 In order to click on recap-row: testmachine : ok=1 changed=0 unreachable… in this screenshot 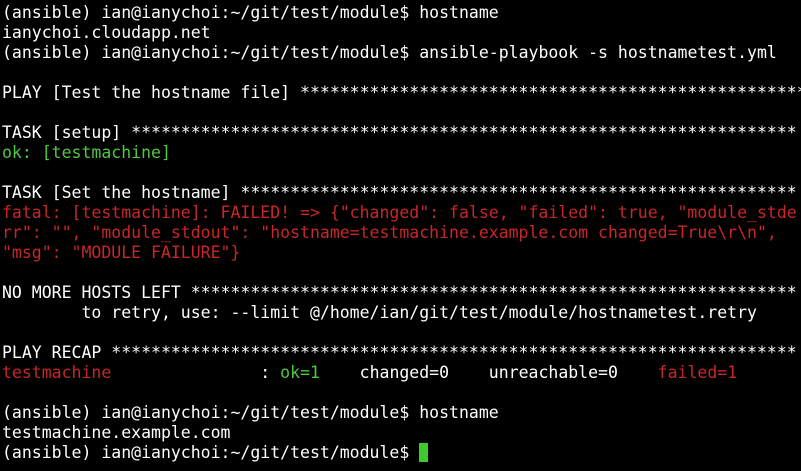, I will do `click(401, 373)`.